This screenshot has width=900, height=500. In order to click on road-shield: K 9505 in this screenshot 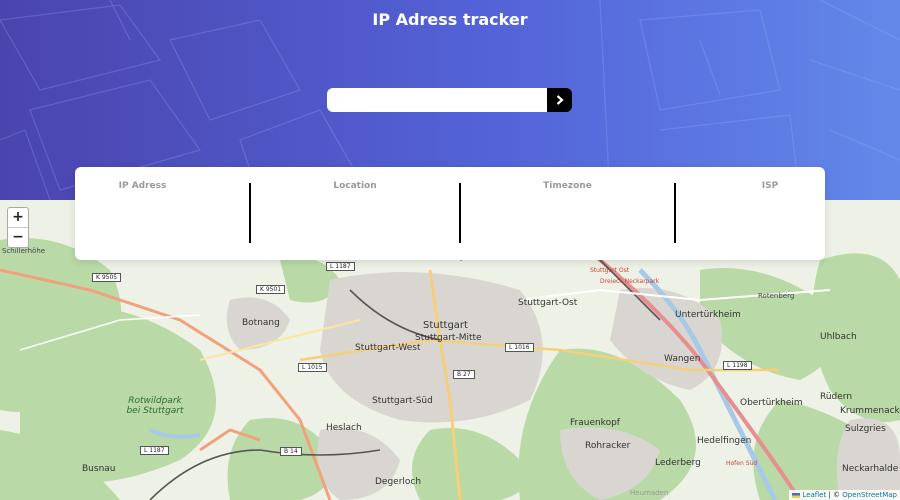, I will do `click(107, 277)`.